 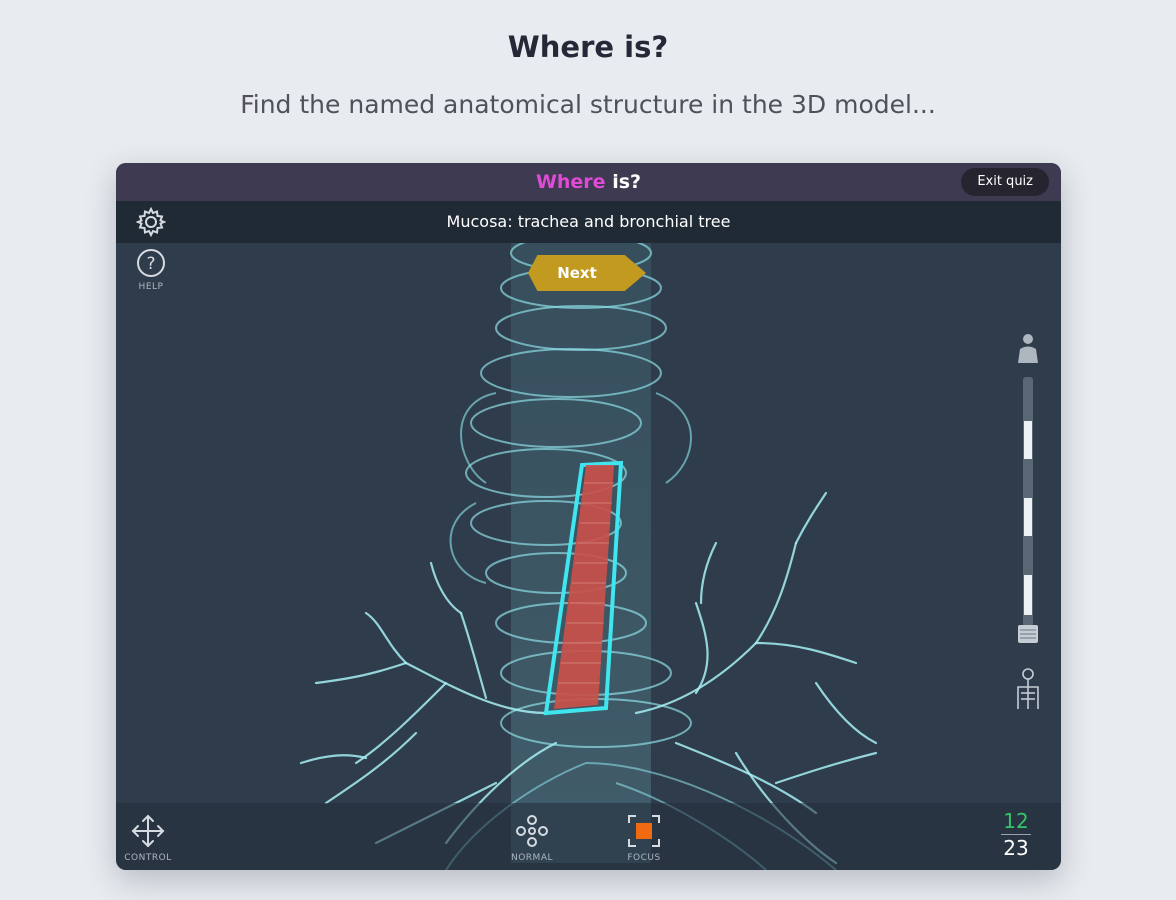 I want to click on help-button: ? HELP, so click(x=151, y=270).